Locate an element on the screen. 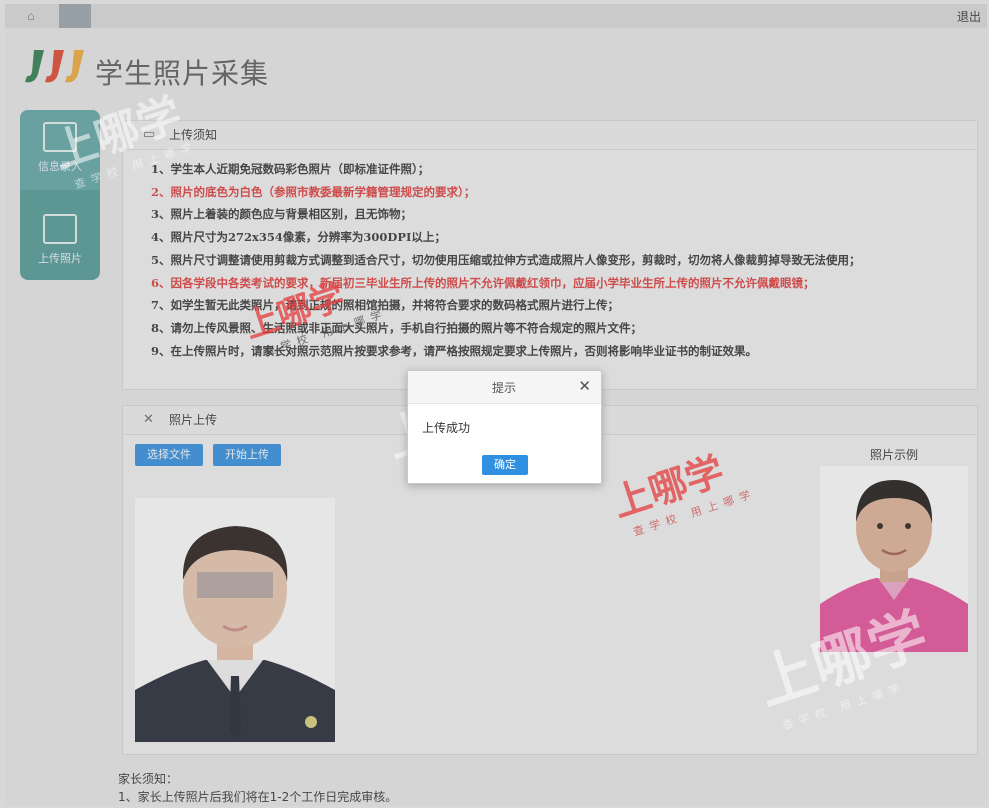  upload-title: 照片上传 is located at coordinates (193, 420).